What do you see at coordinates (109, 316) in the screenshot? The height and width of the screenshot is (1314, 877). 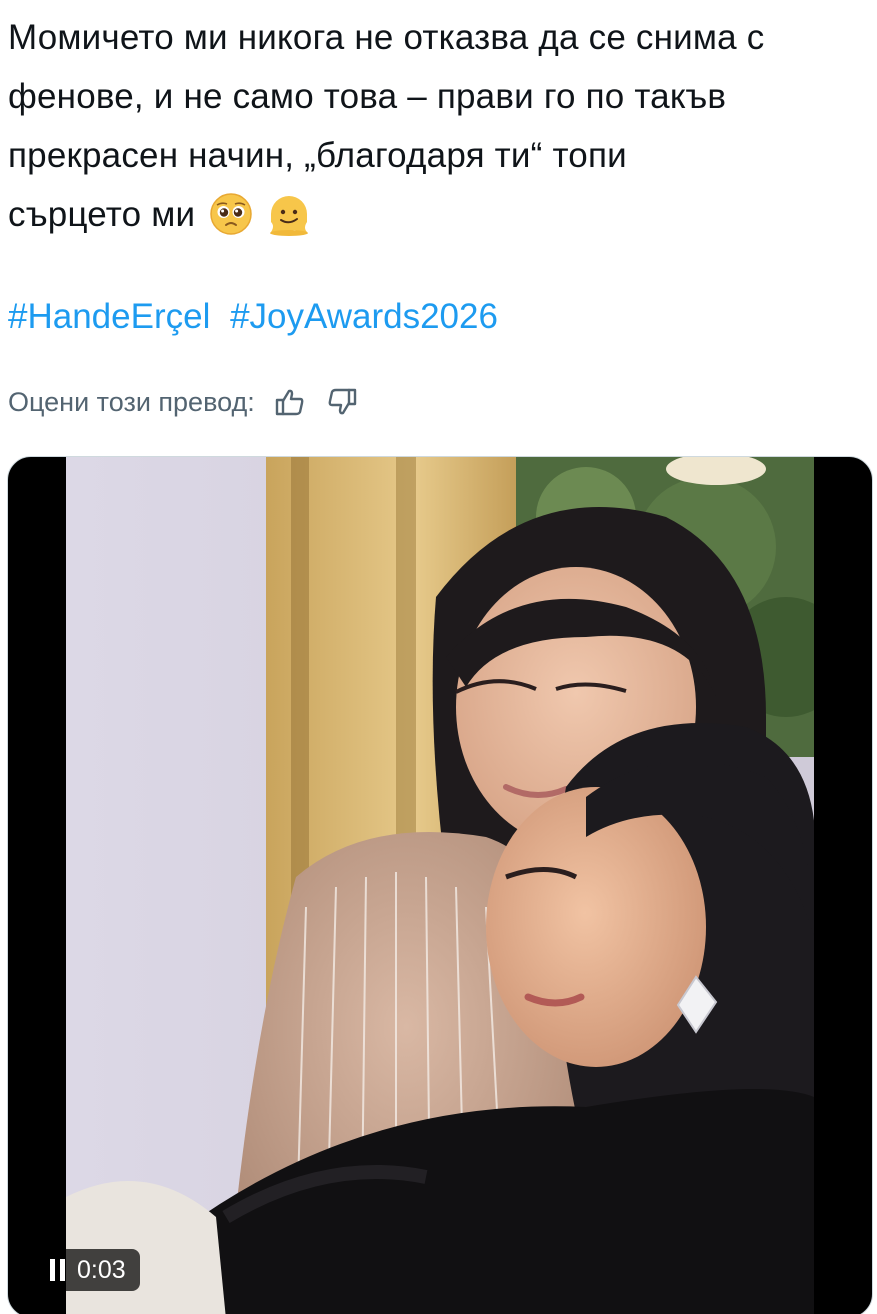 I see `hashtag-link: #HandeErçel` at bounding box center [109, 316].